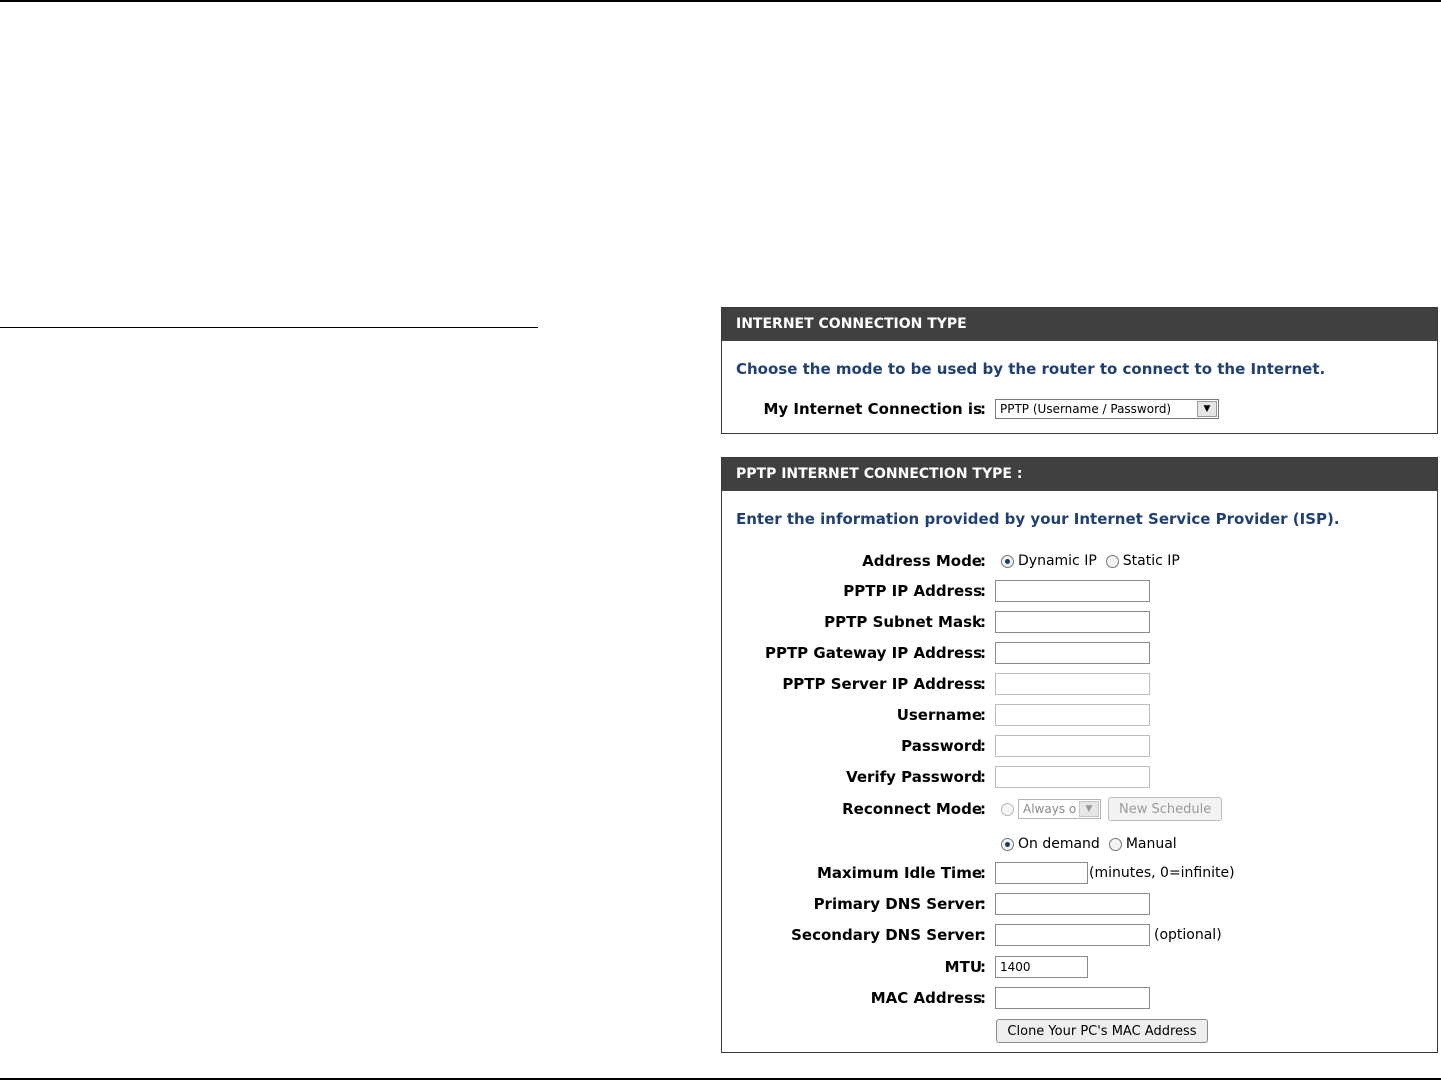 The width and height of the screenshot is (1441, 1081). I want to click on top-rule, so click(720, 1).